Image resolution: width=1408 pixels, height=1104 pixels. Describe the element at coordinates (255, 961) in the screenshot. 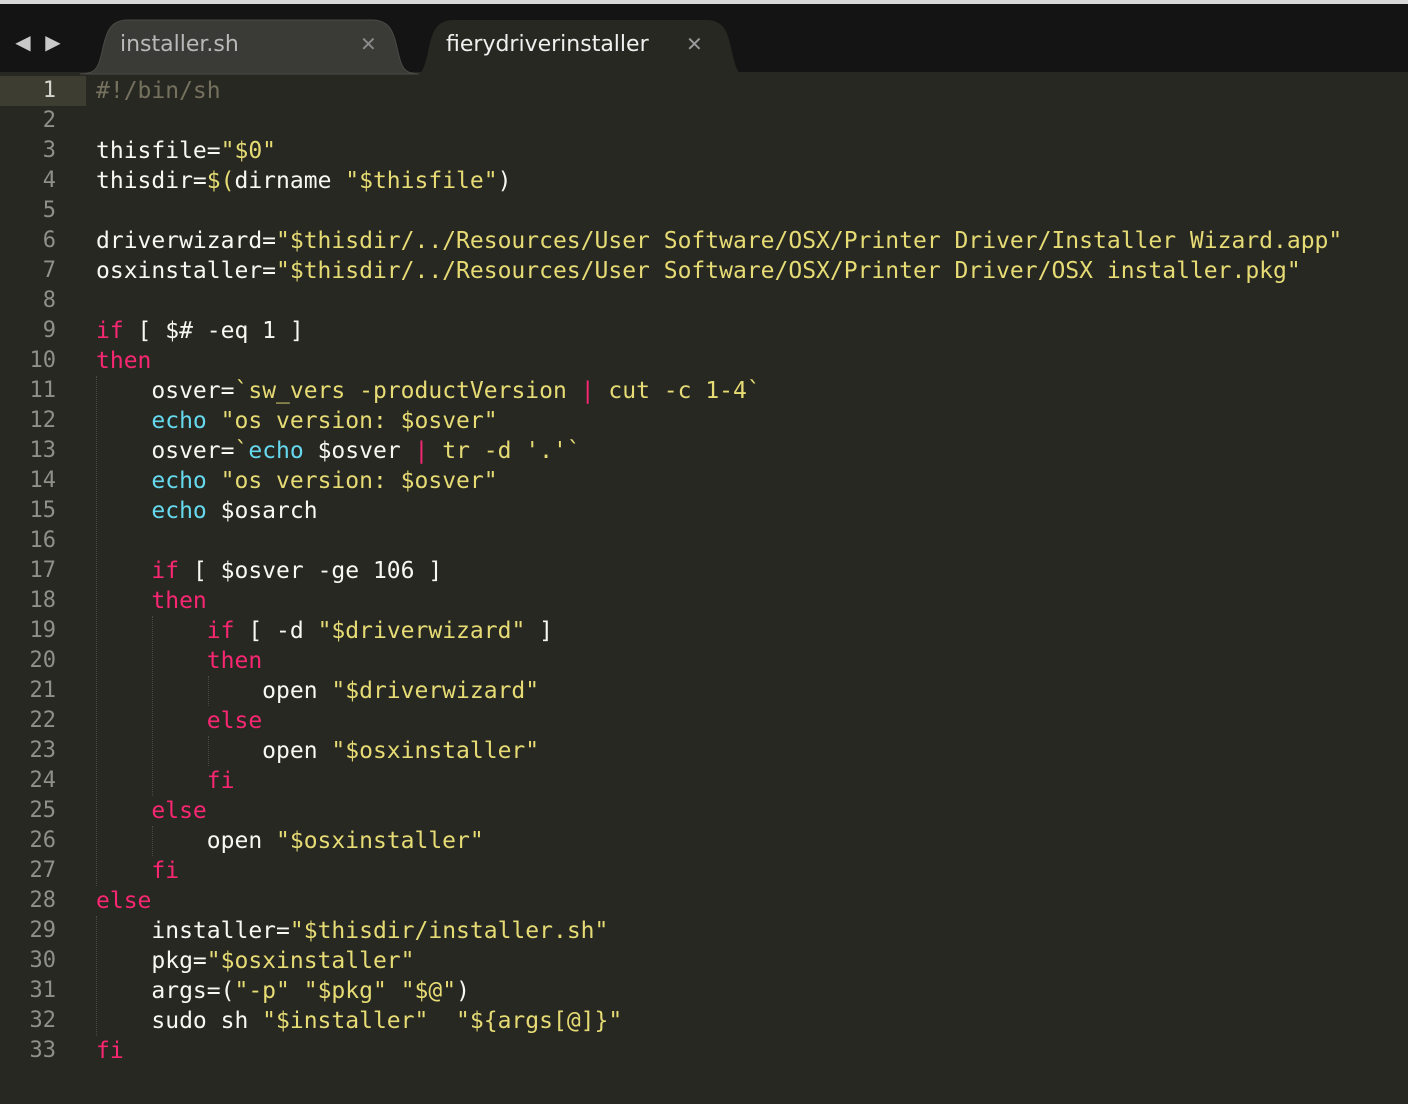

I see `code-line: pkg="$osxinstaller"` at that location.